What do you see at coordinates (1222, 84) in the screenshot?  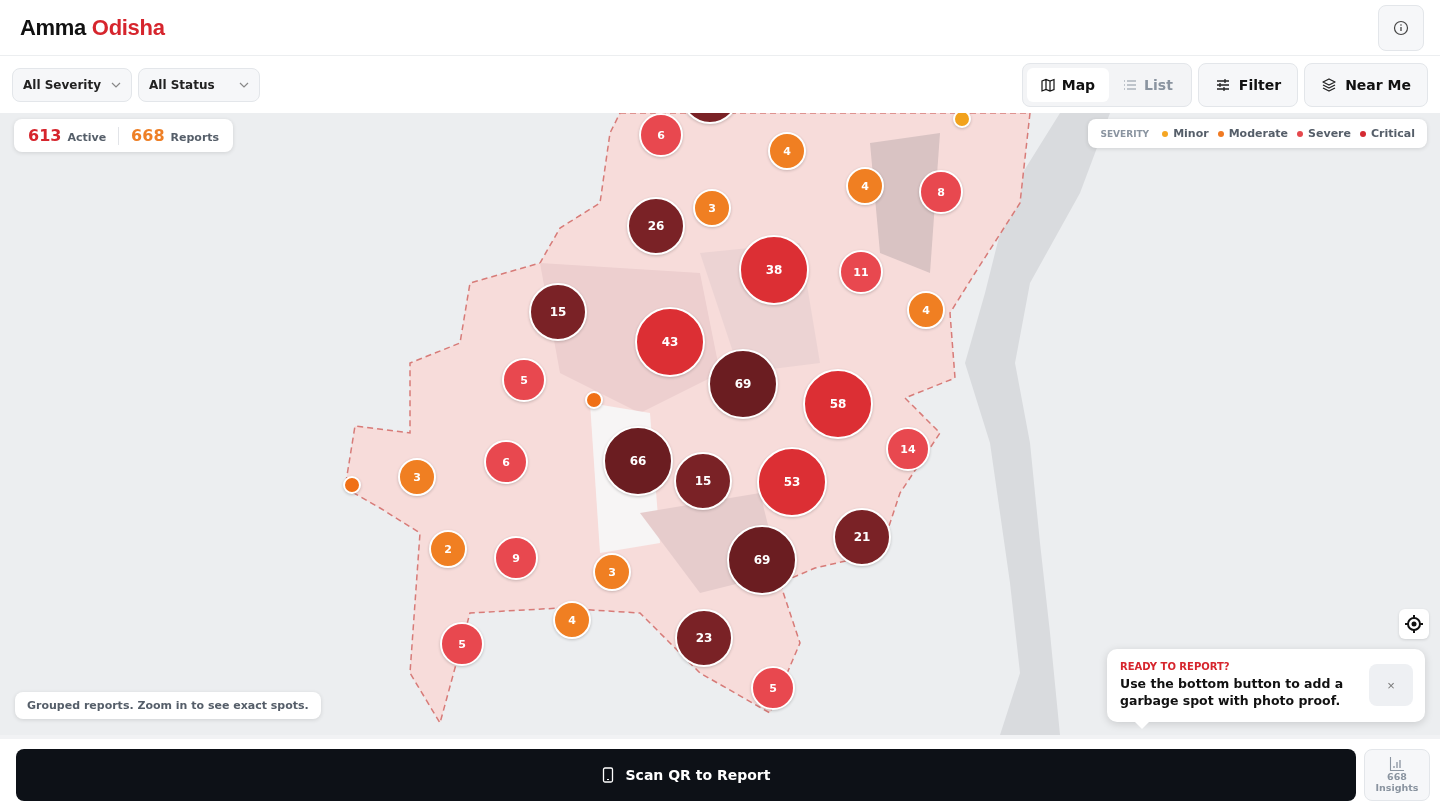 I see `sliders-icon` at bounding box center [1222, 84].